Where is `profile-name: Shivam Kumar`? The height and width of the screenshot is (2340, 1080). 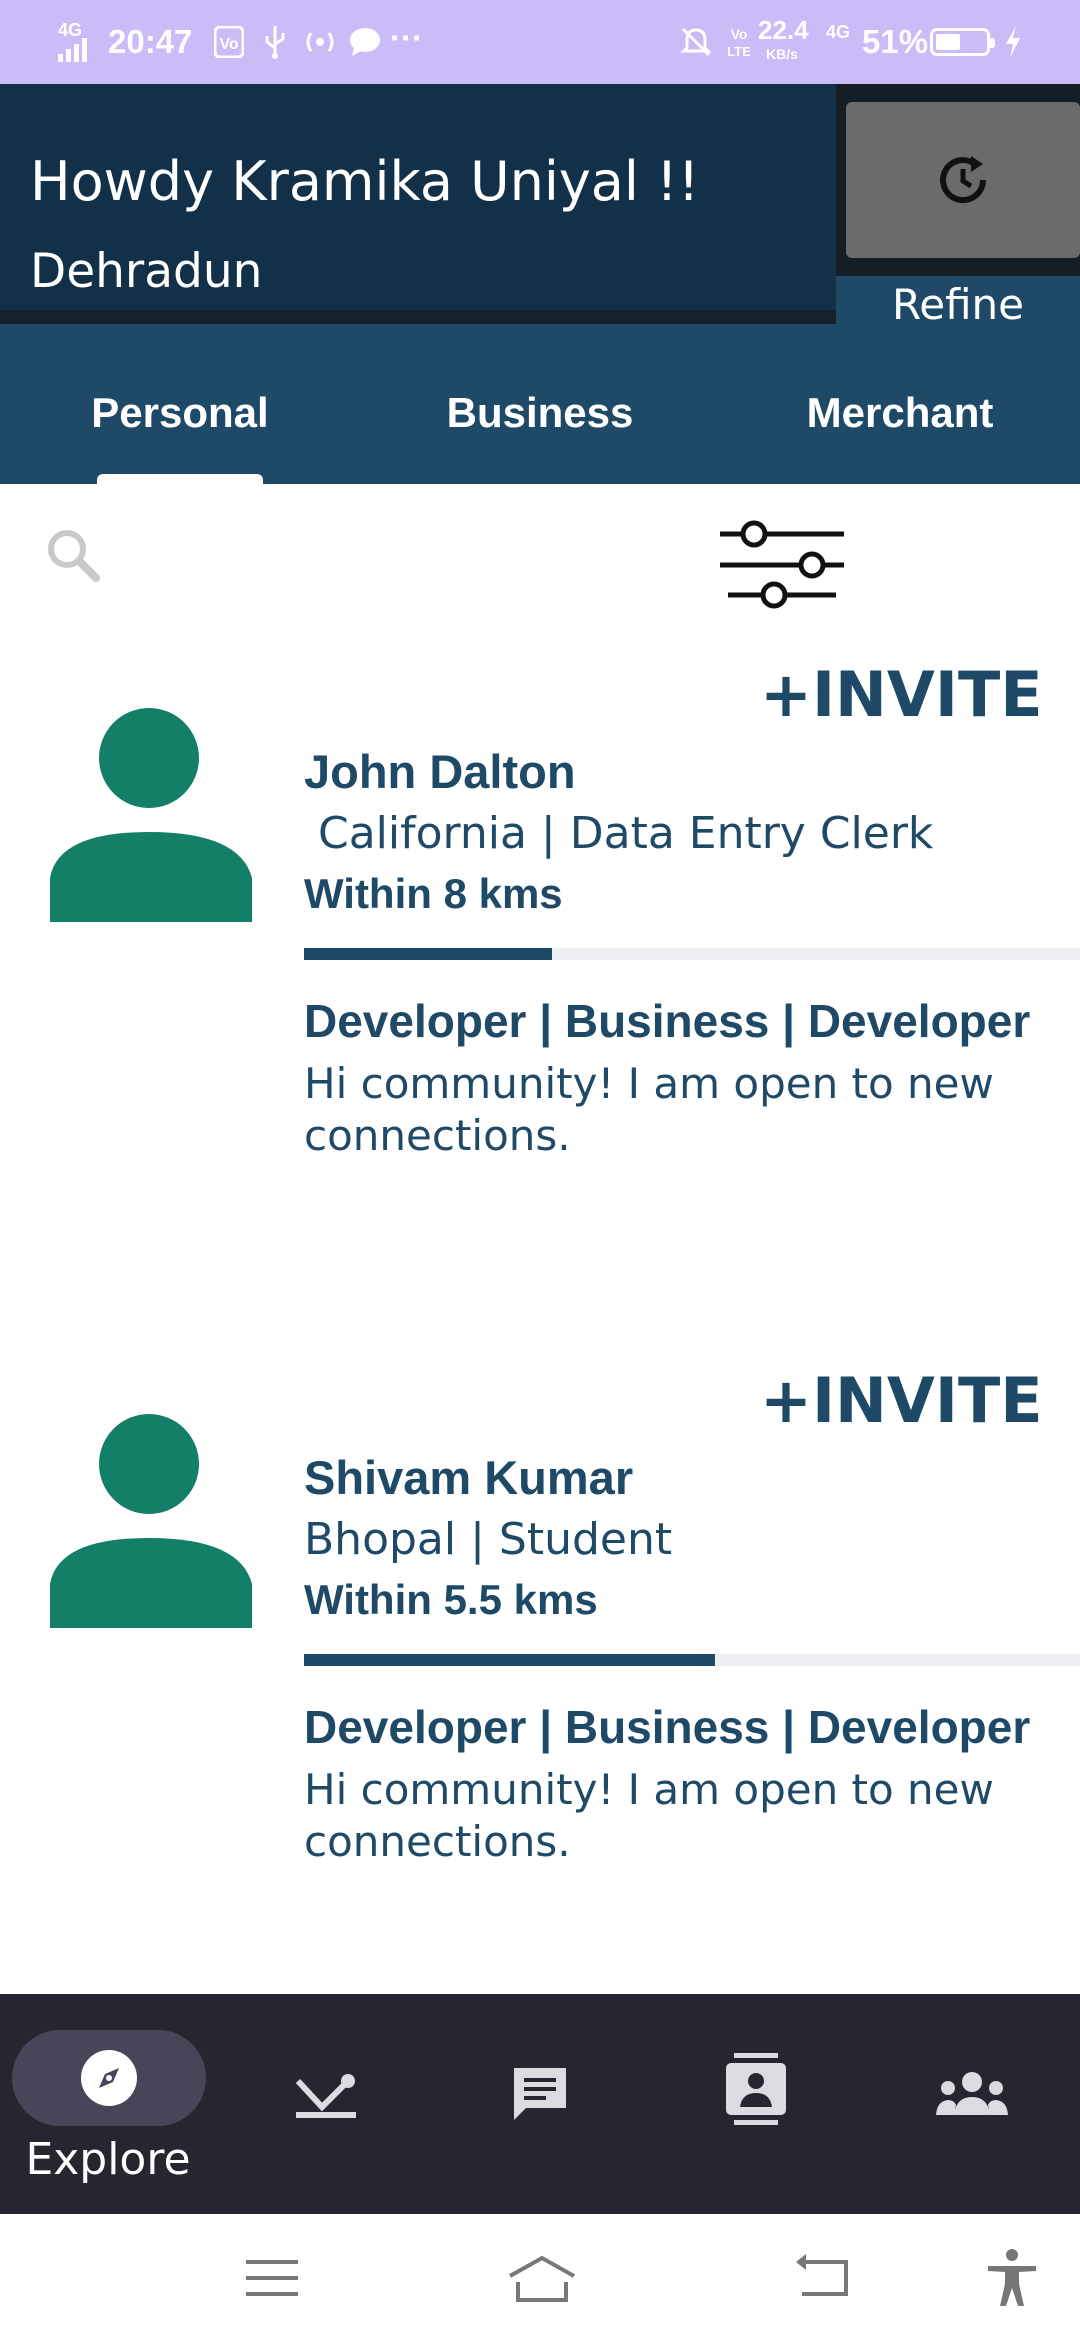 profile-name: Shivam Kumar is located at coordinates (469, 1477).